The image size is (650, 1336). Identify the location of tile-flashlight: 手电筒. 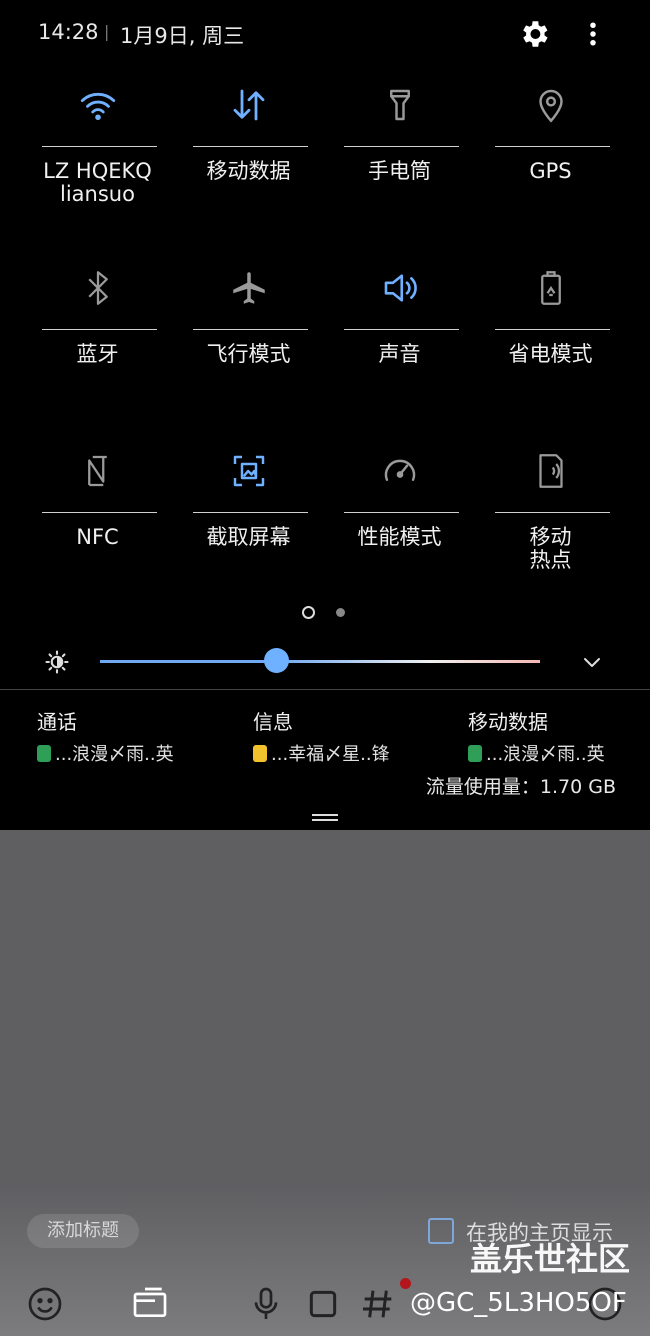
(399, 150).